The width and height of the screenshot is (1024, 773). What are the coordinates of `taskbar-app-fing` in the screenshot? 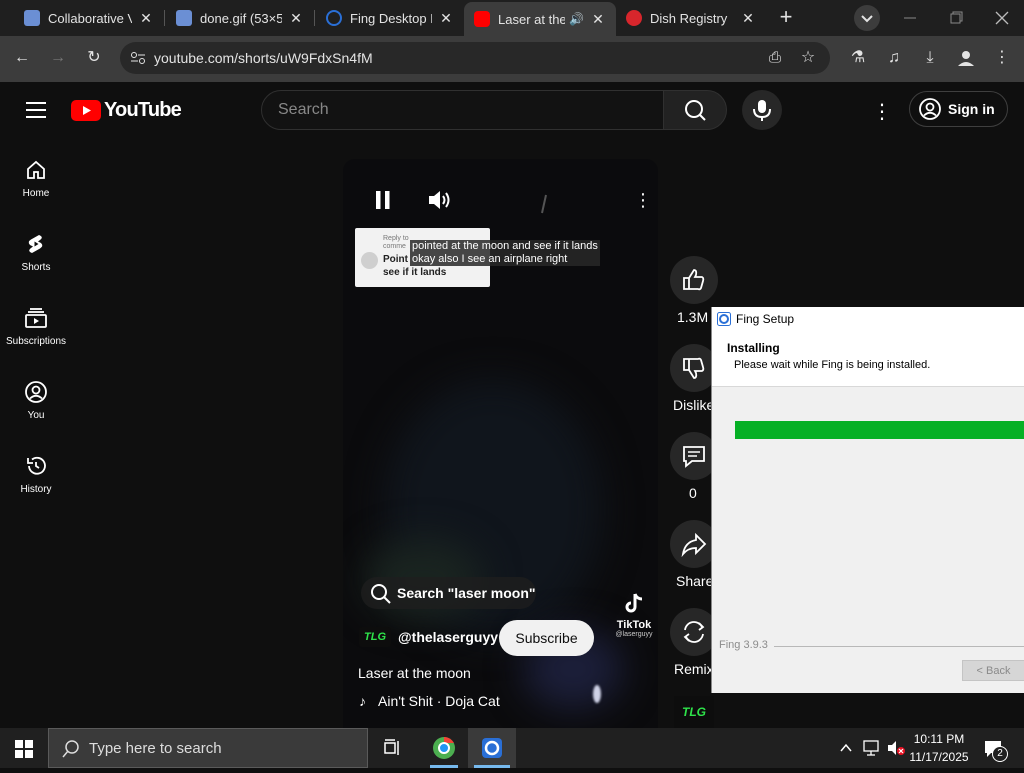 It's located at (492, 748).